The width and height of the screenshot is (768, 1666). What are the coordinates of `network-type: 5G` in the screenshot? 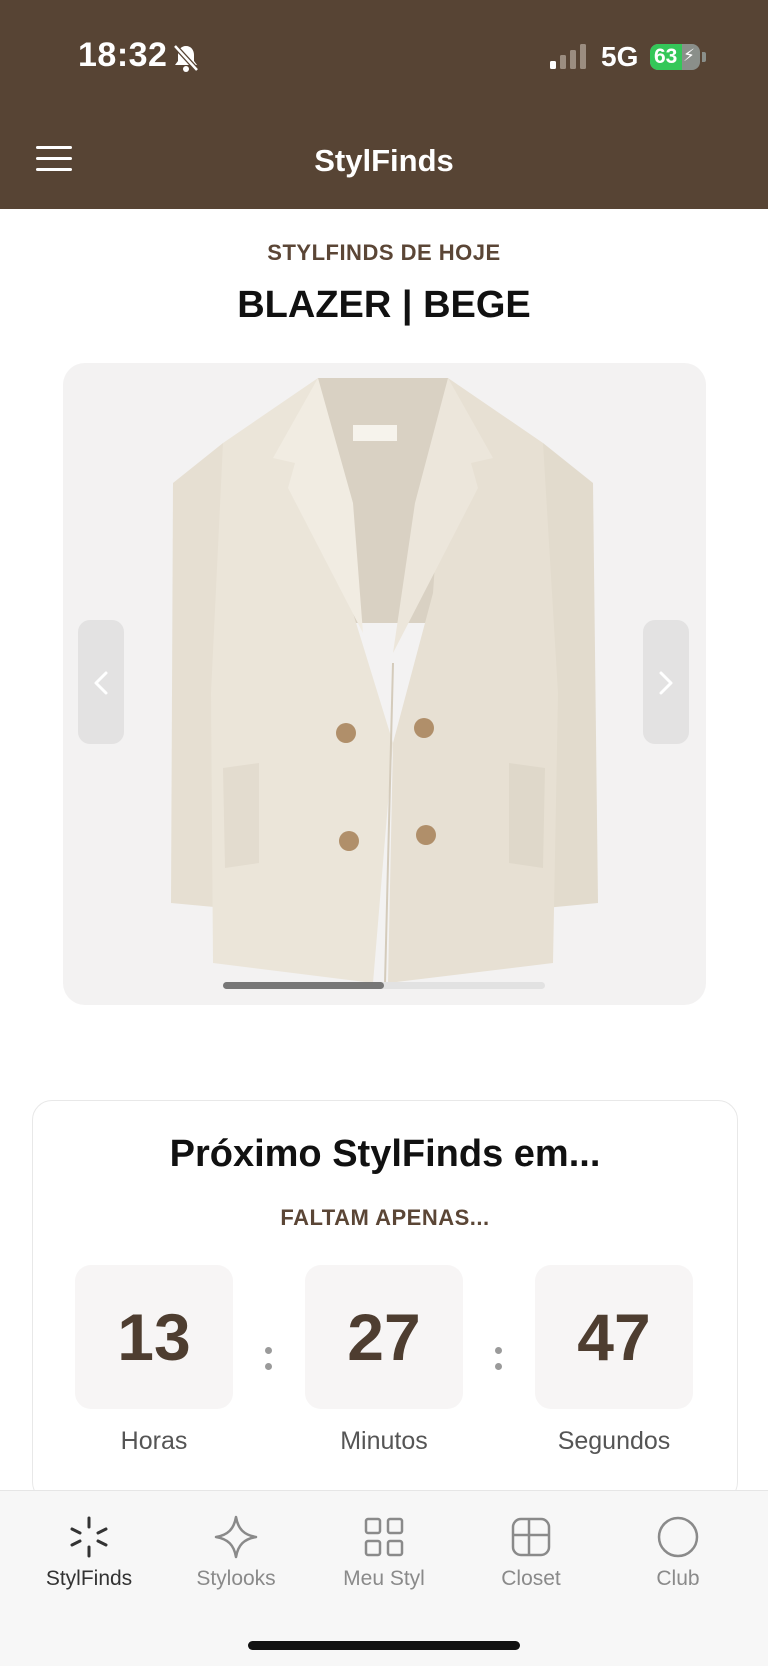 It's located at (620, 56).